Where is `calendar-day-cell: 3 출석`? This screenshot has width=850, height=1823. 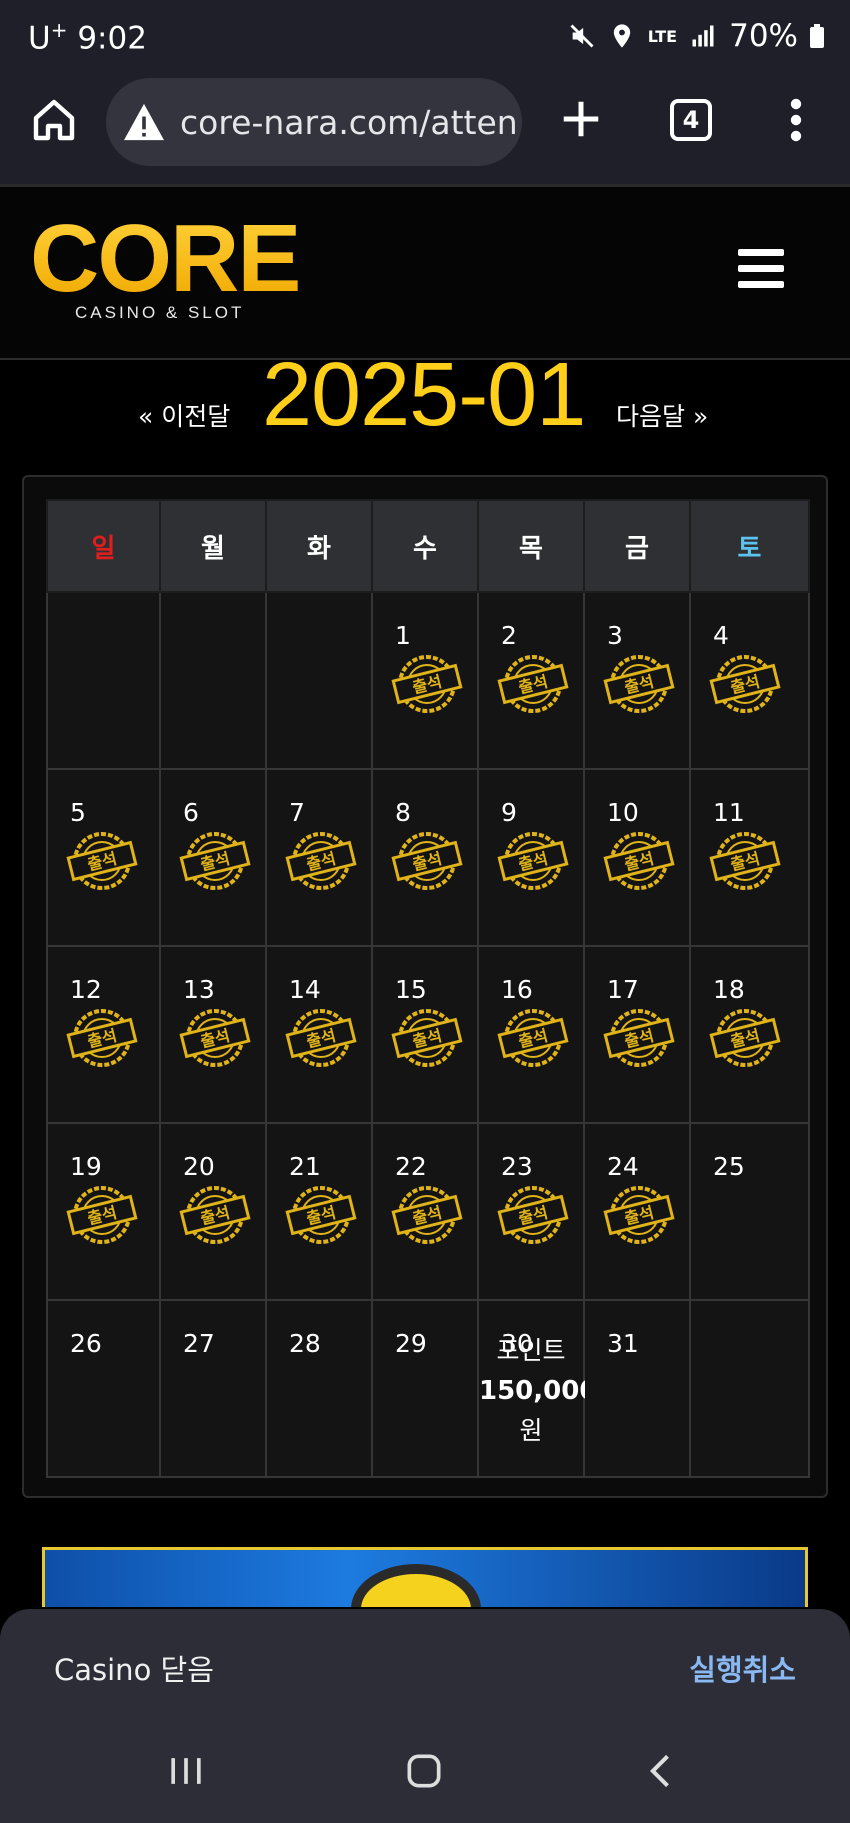
calendar-day-cell: 3 출석 is located at coordinates (637, 680).